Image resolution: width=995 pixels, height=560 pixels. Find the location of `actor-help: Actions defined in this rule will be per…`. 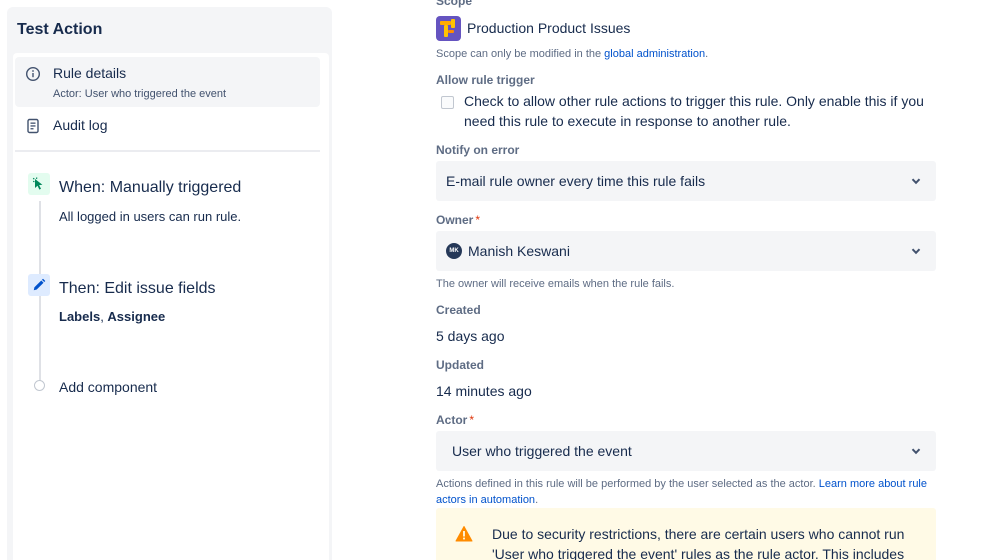

actor-help: Actions defined in this rule will be per… is located at coordinates (686, 492).